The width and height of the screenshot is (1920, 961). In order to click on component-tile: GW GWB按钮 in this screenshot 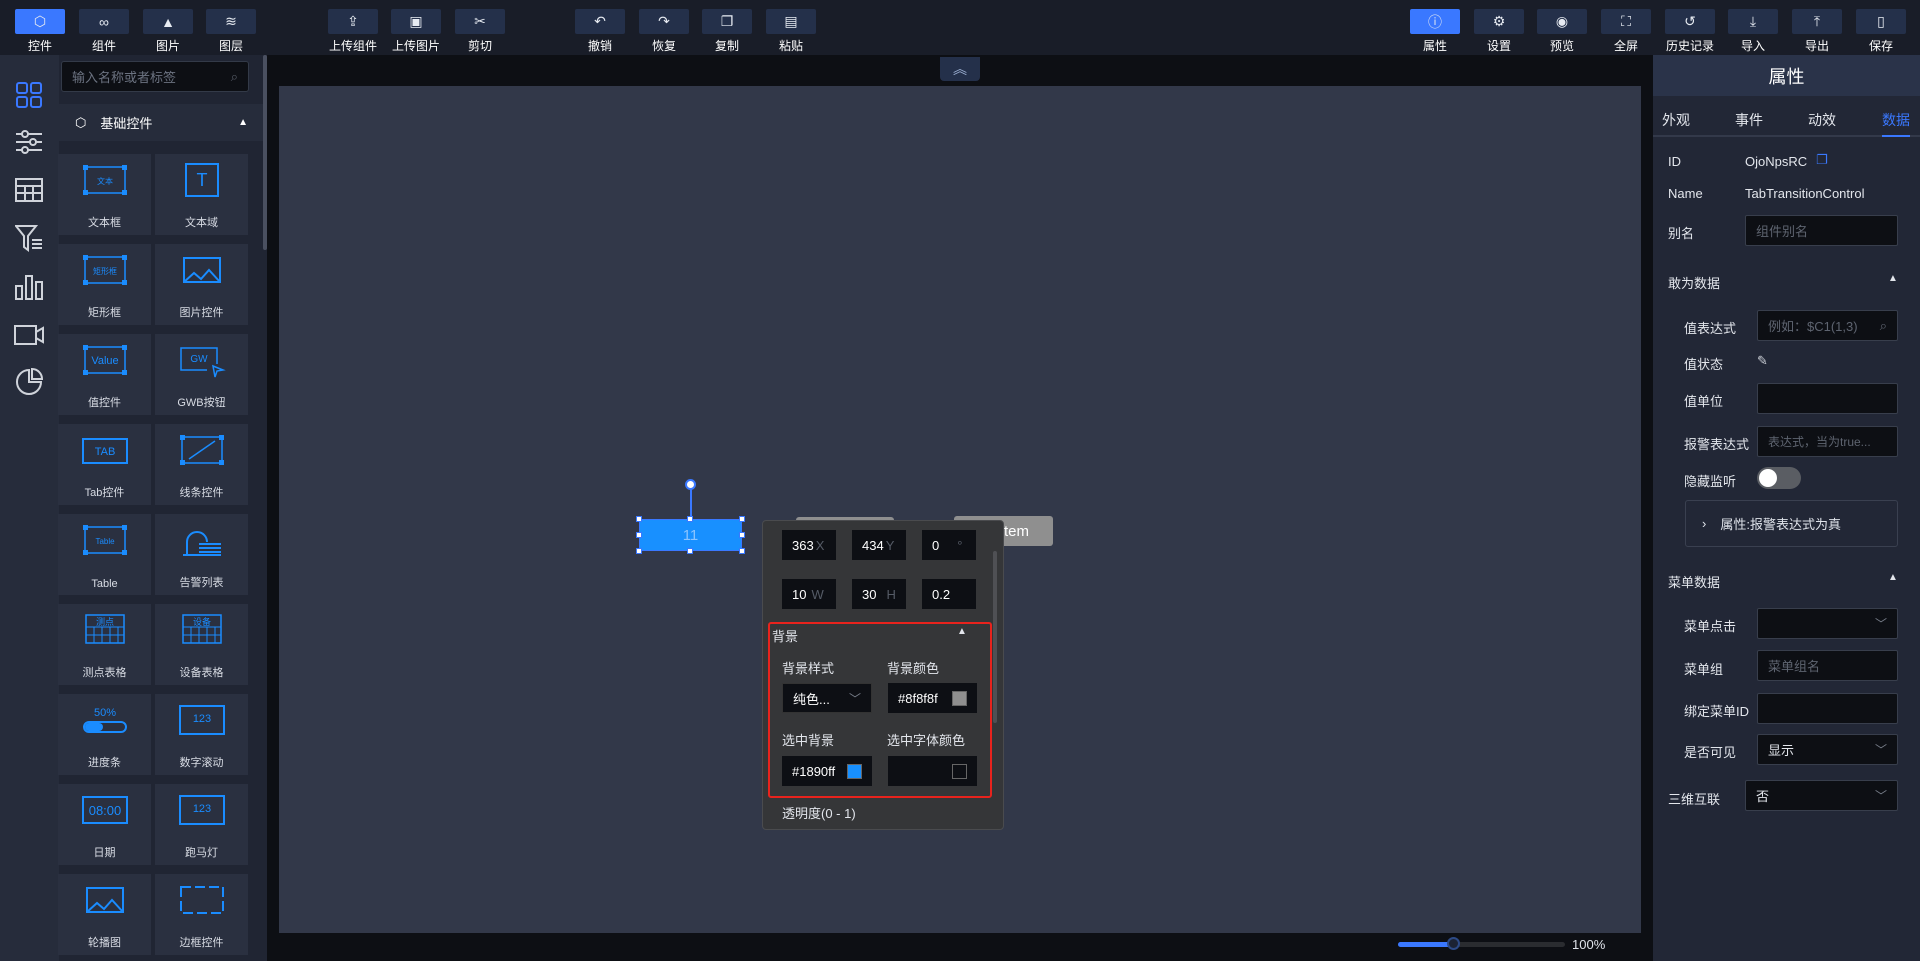, I will do `click(201, 374)`.